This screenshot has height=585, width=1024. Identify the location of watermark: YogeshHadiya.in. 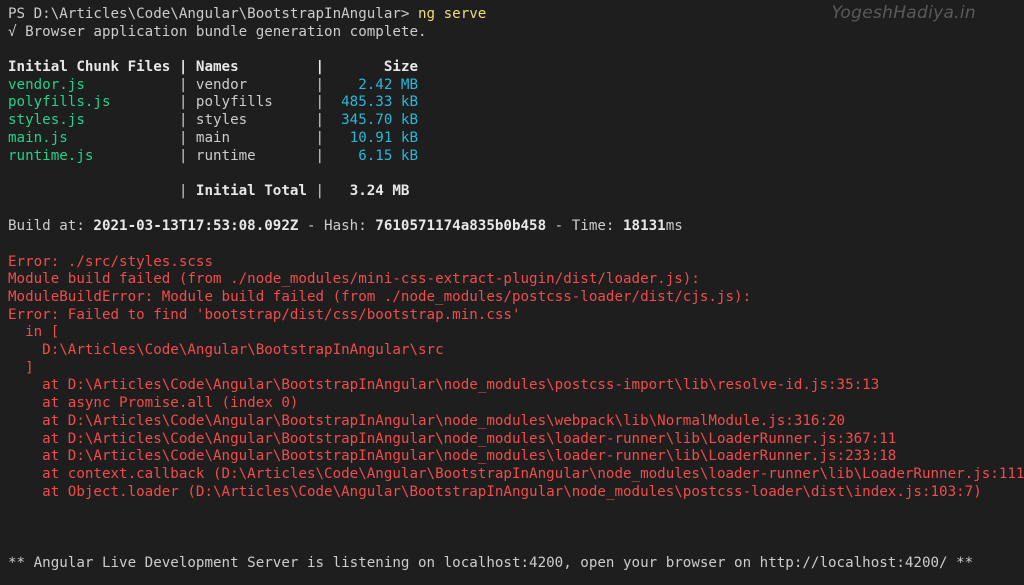
(903, 13).